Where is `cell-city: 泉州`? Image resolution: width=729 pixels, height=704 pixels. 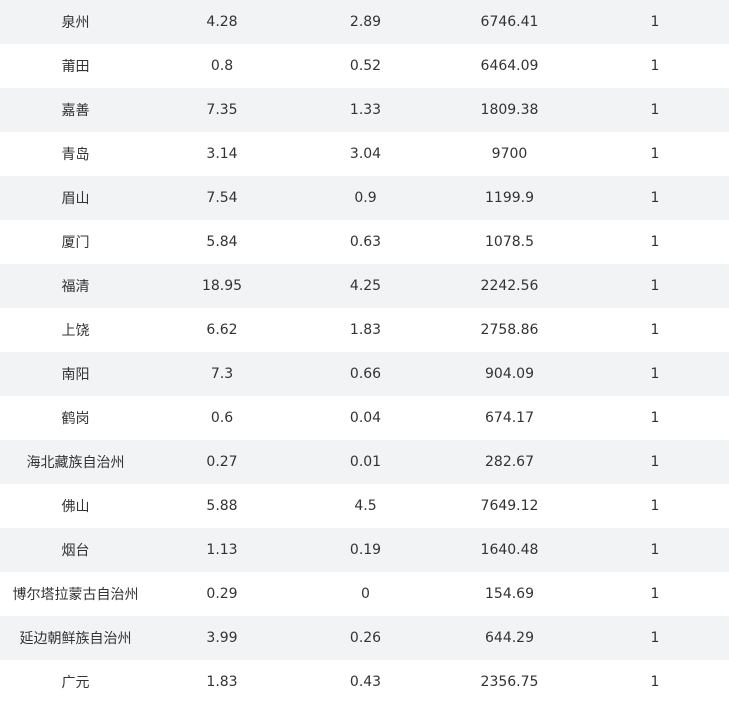
cell-city: 泉州 is located at coordinates (75, 22).